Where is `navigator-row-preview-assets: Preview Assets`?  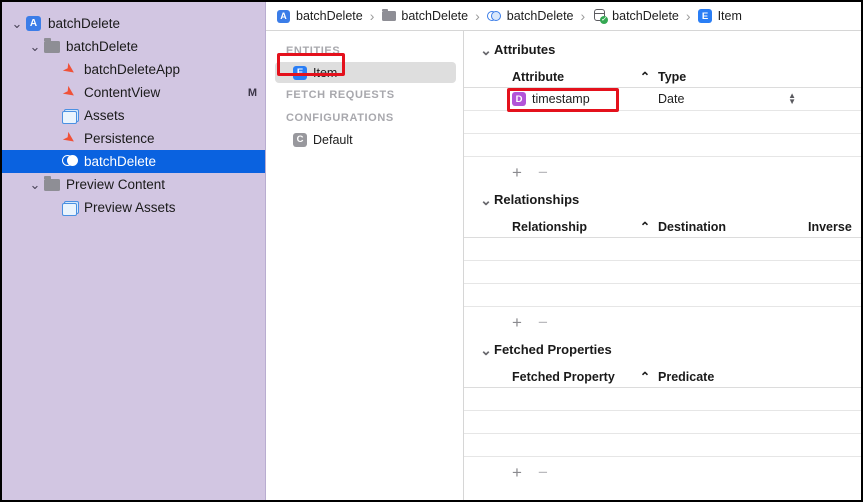 navigator-row-preview-assets: Preview Assets is located at coordinates (133, 207).